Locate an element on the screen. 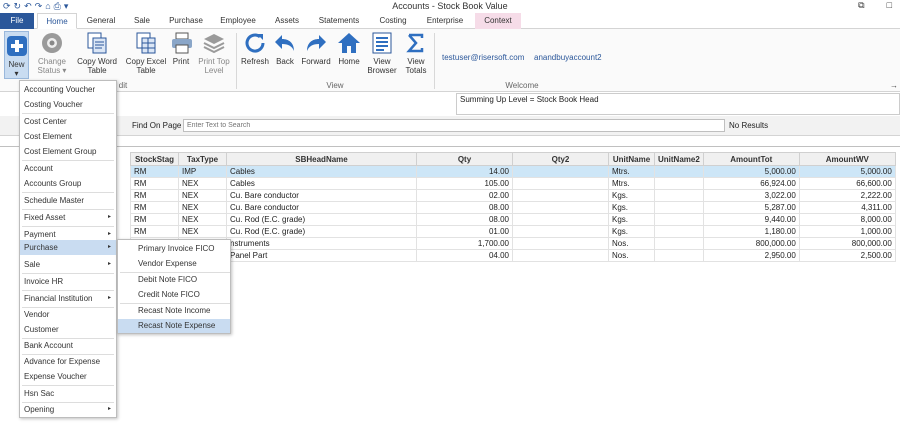 This screenshot has height=424, width=900. refresh-icon is located at coordinates (255, 43).